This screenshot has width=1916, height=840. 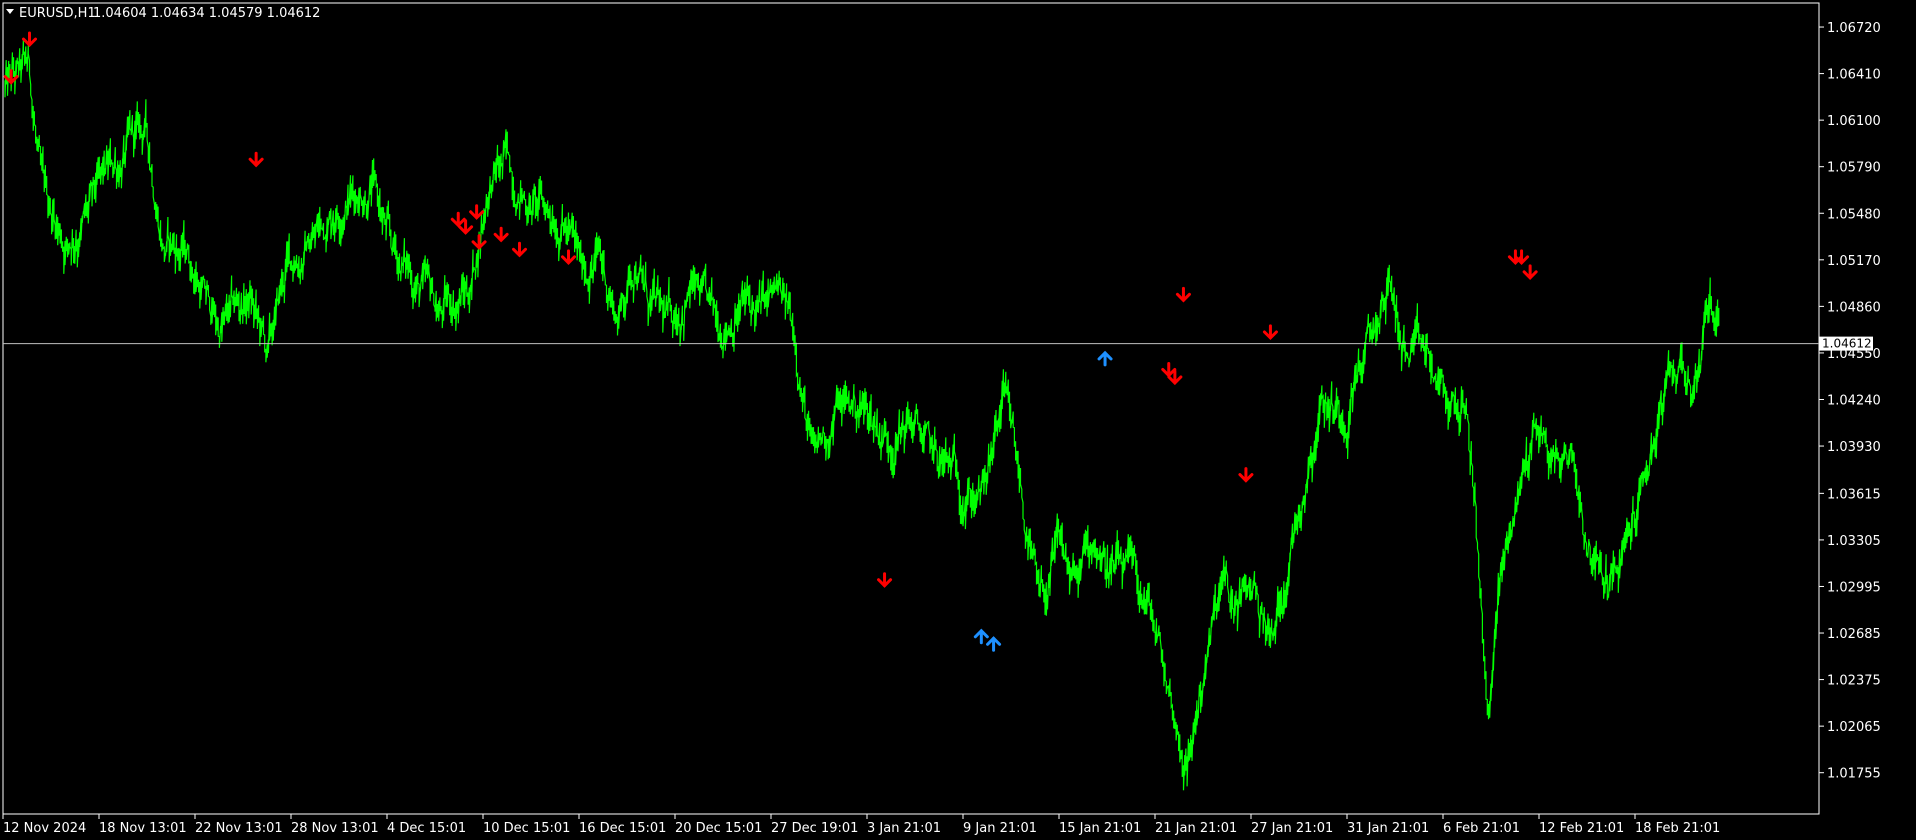 What do you see at coordinates (1854, 447) in the screenshot?
I see `y-tick-label: 1.03930` at bounding box center [1854, 447].